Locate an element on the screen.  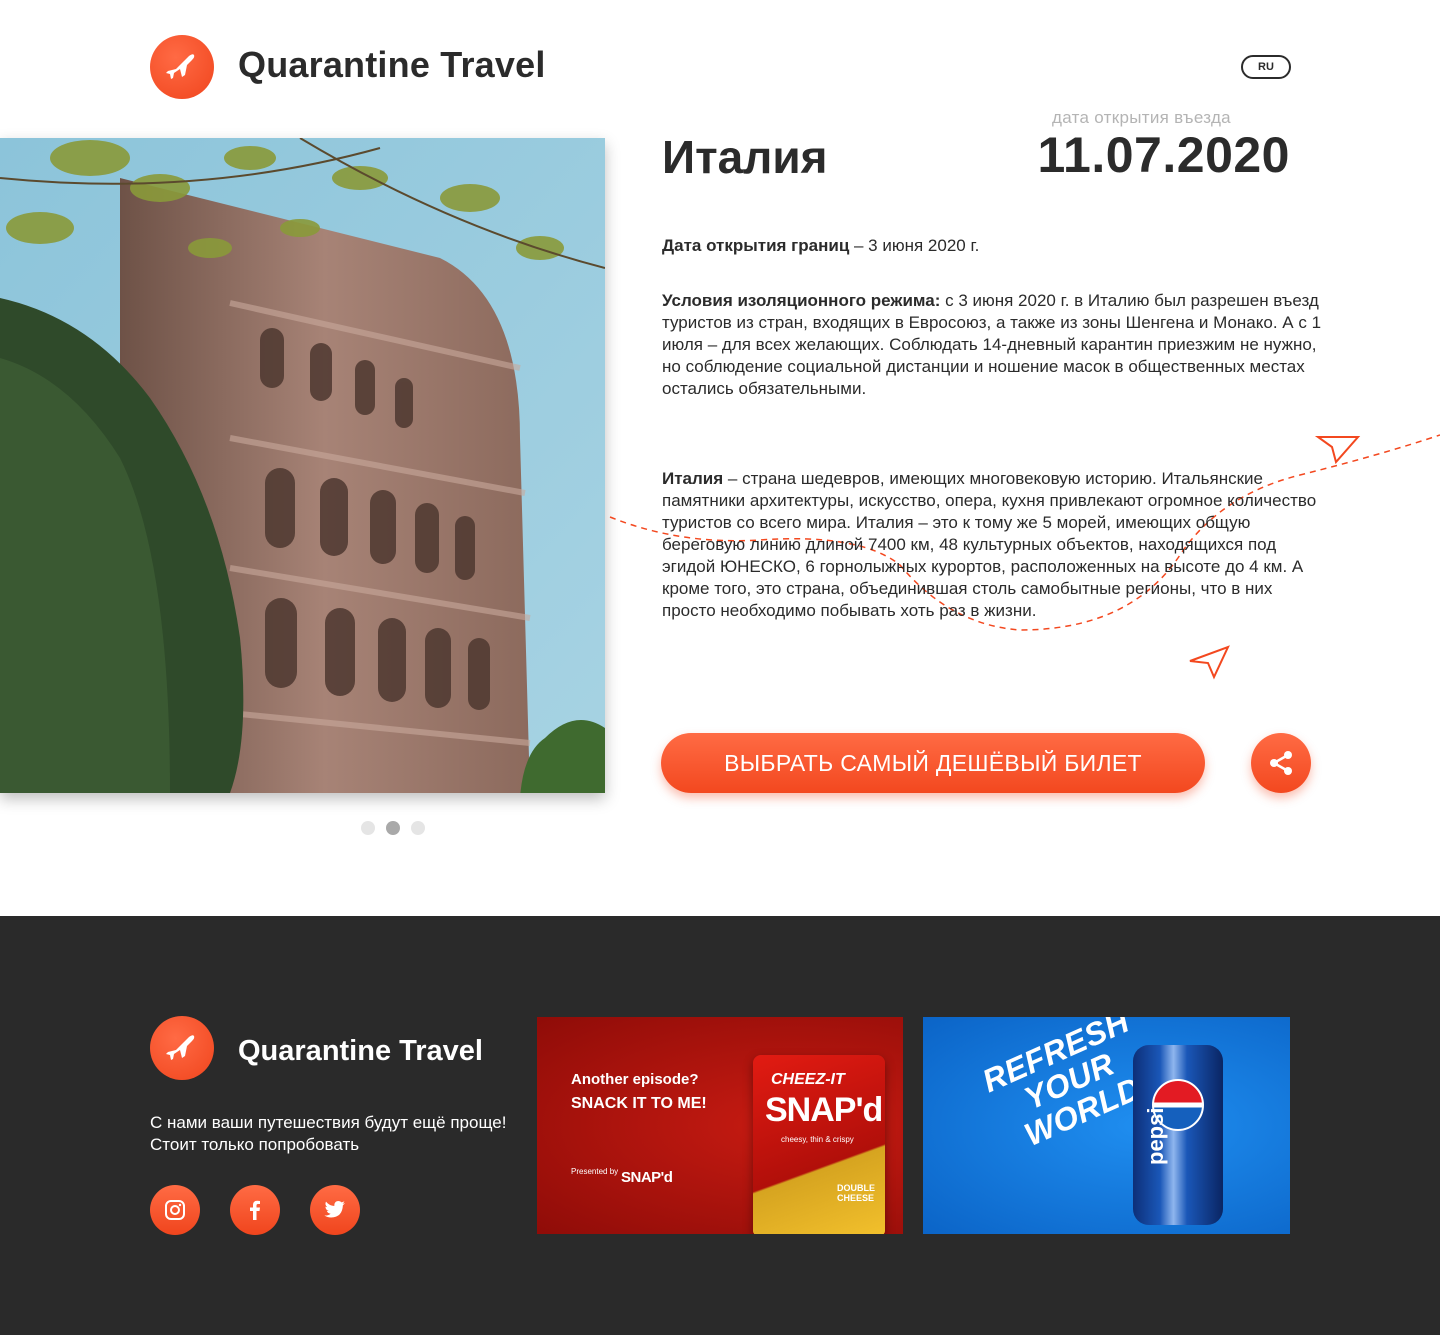
border-opening-value: – 3 июня 2020 г. is located at coordinates (914, 245).